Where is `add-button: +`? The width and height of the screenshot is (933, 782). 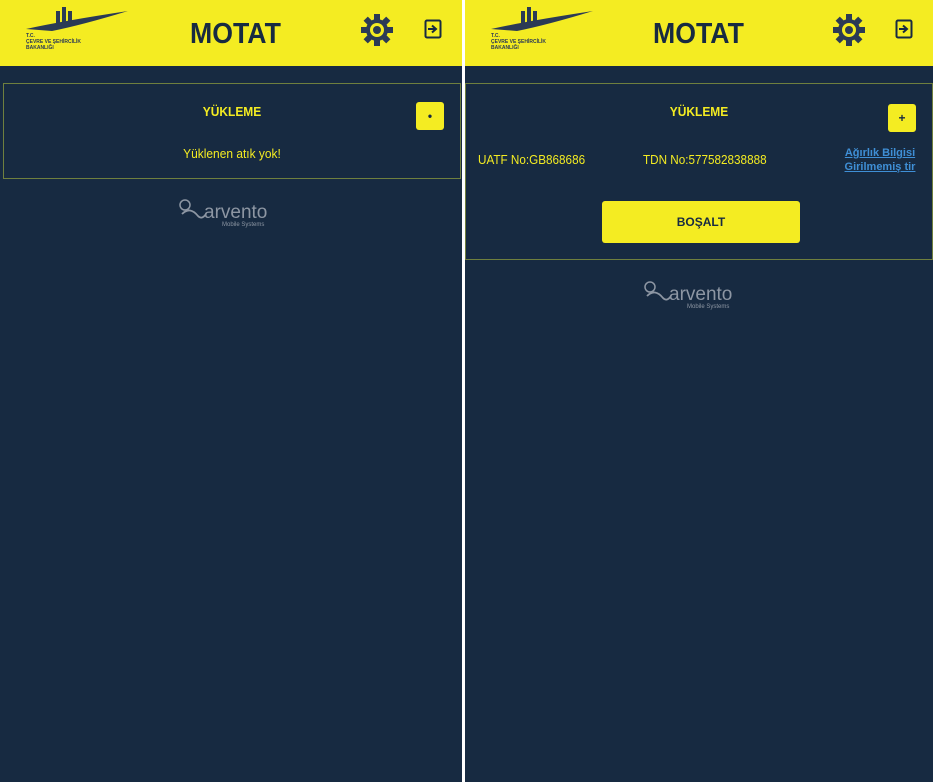
add-button: + is located at coordinates (902, 118).